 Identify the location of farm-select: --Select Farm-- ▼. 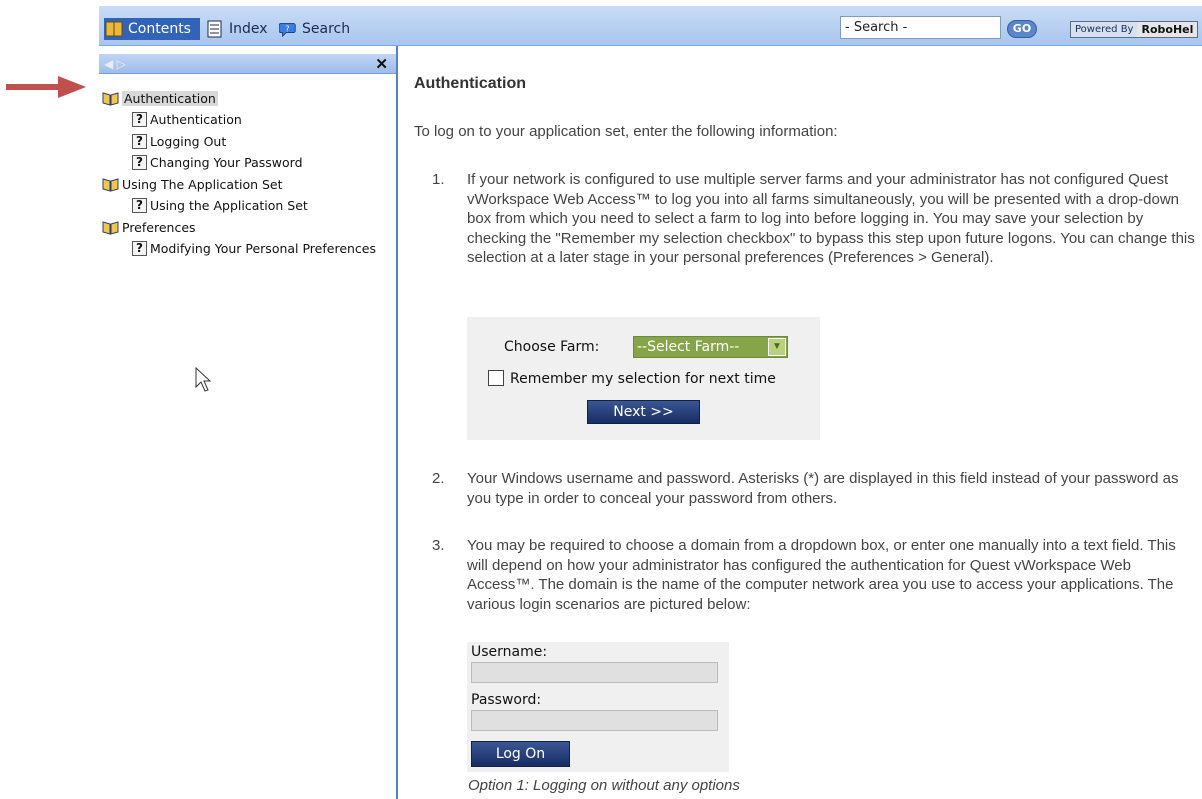
(710, 347).